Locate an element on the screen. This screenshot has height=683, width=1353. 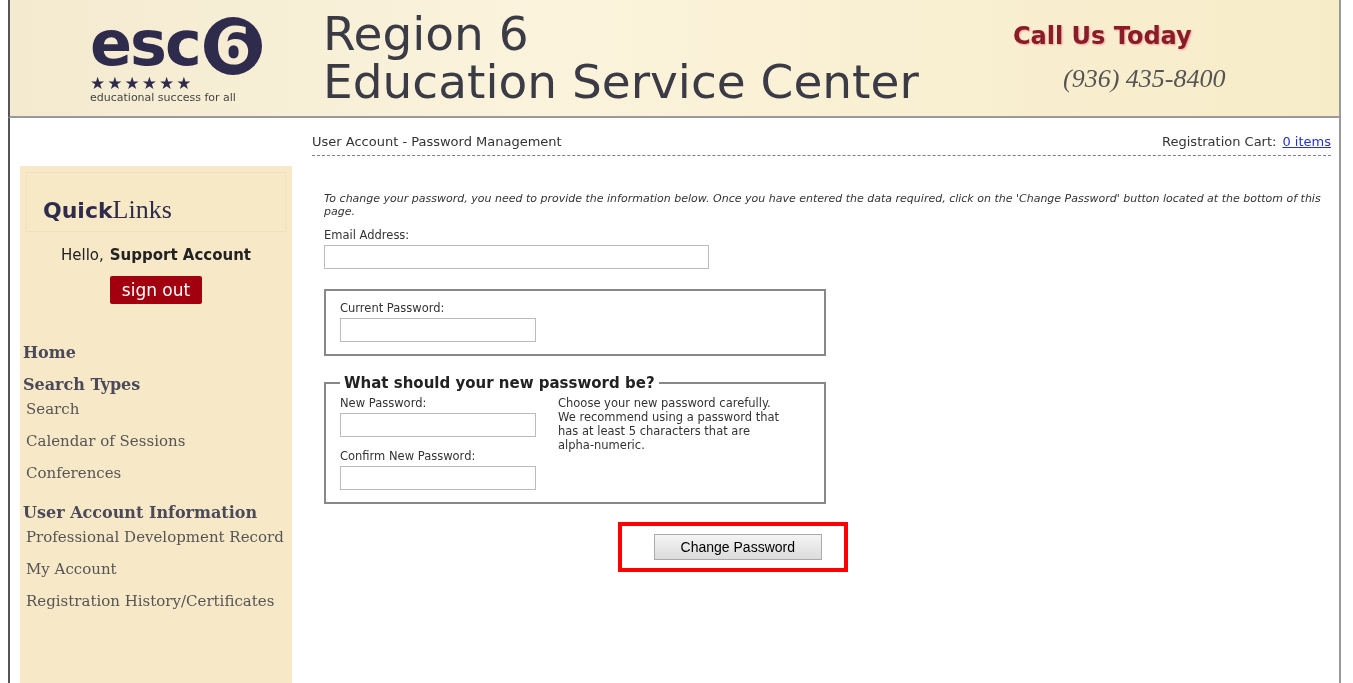
sidebar-heading: User Account Information is located at coordinates (154, 513).